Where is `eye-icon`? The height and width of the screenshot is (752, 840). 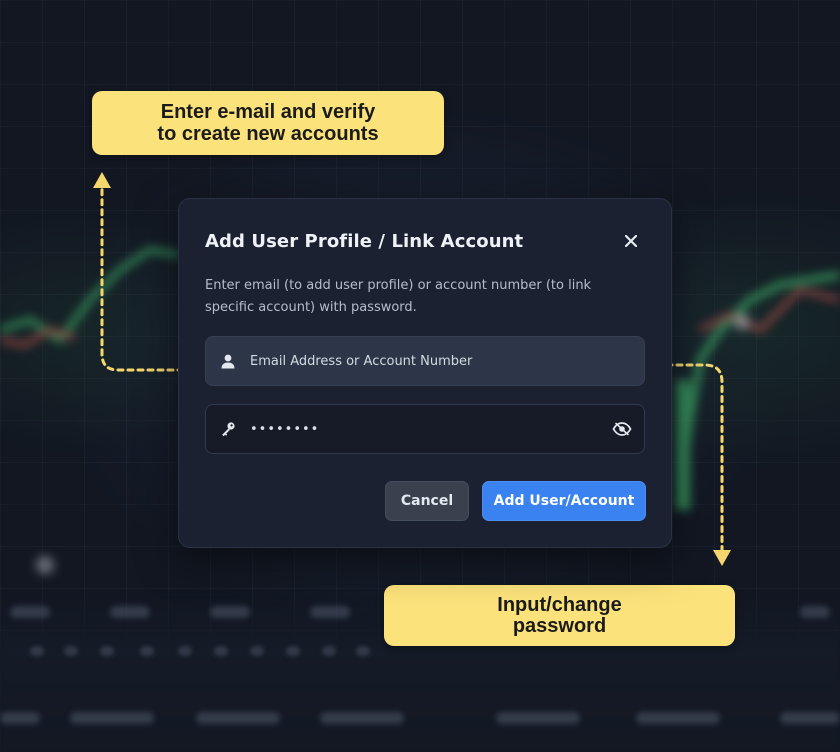
eye-icon is located at coordinates (622, 429).